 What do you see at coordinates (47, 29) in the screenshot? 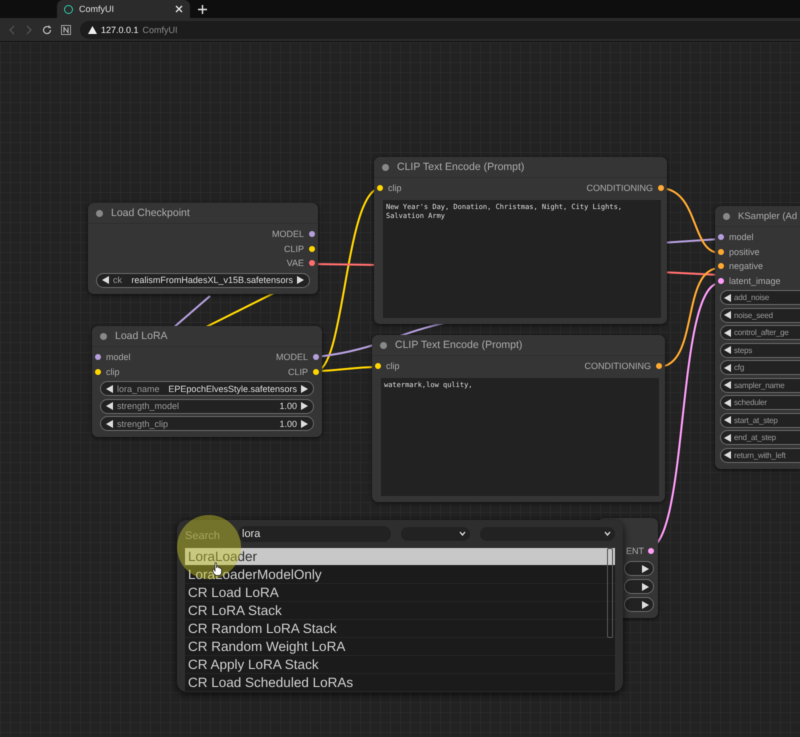
I see `reload-icon` at bounding box center [47, 29].